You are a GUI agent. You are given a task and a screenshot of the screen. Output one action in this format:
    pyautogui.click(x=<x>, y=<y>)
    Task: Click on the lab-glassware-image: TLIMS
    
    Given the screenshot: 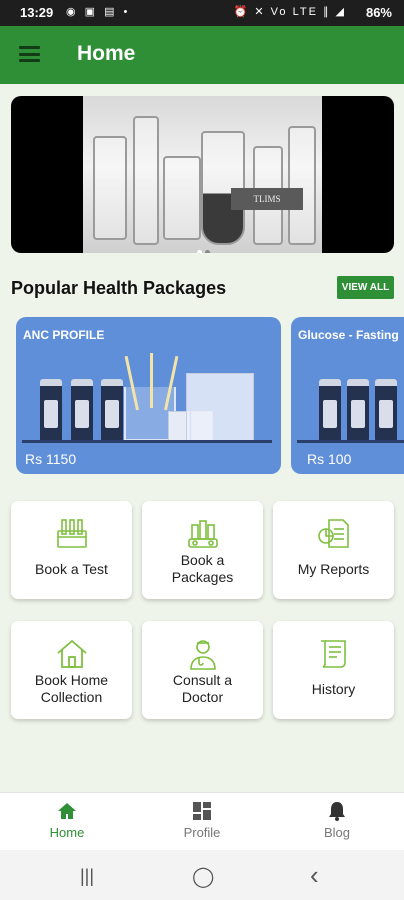 What is the action you would take?
    pyautogui.click(x=202, y=174)
    